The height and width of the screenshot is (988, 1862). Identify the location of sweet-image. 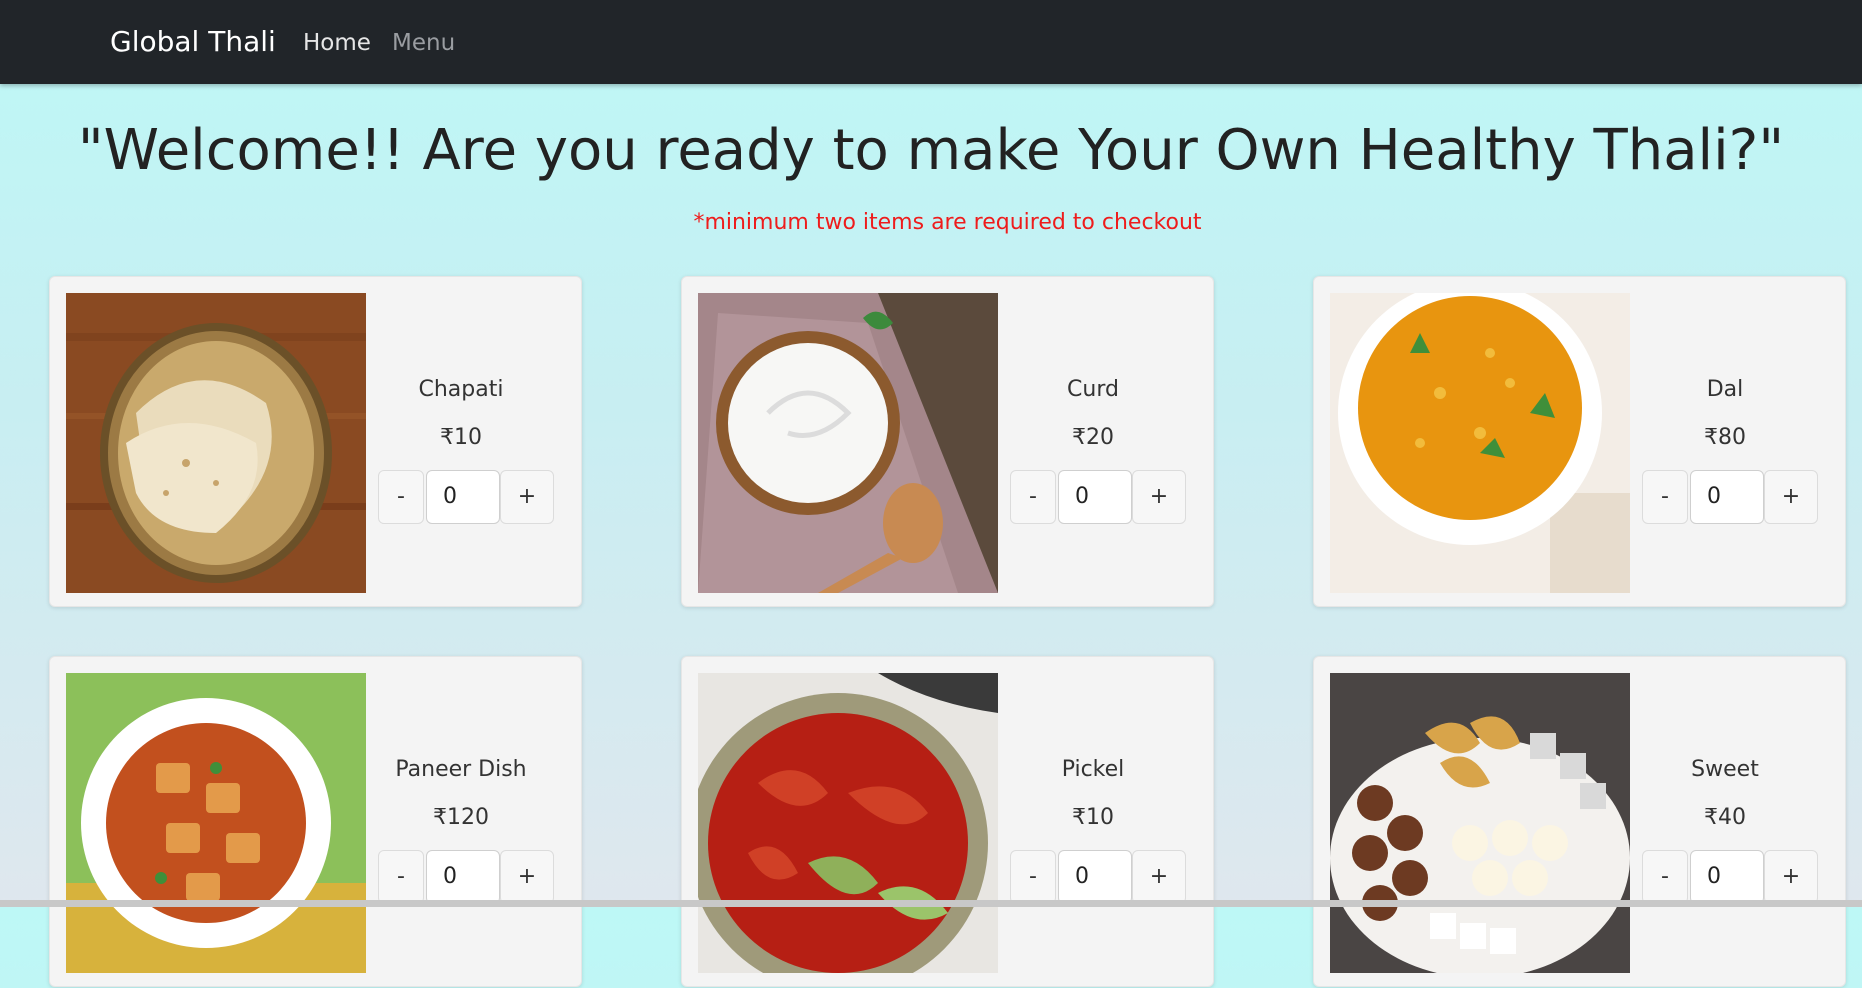
(1480, 823).